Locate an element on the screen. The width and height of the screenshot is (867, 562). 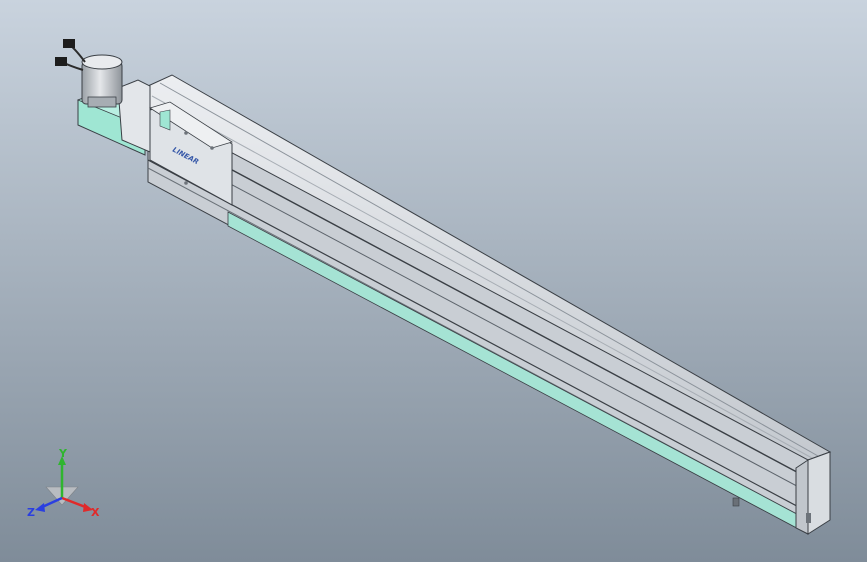
y-axis-label: Y is located at coordinates (63, 453).